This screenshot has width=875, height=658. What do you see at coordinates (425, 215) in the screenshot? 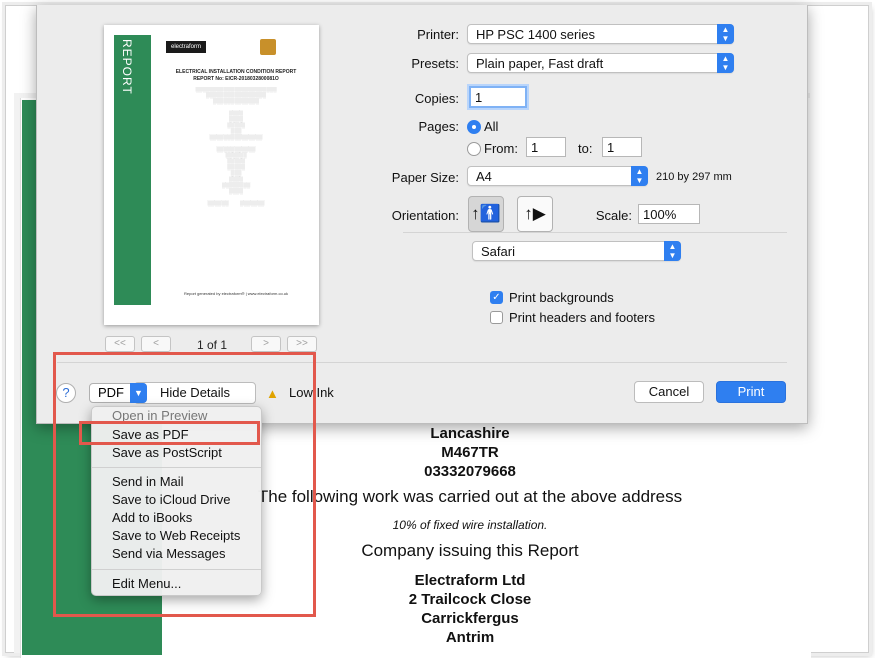
I see `orientation-label: Orientation:` at bounding box center [425, 215].